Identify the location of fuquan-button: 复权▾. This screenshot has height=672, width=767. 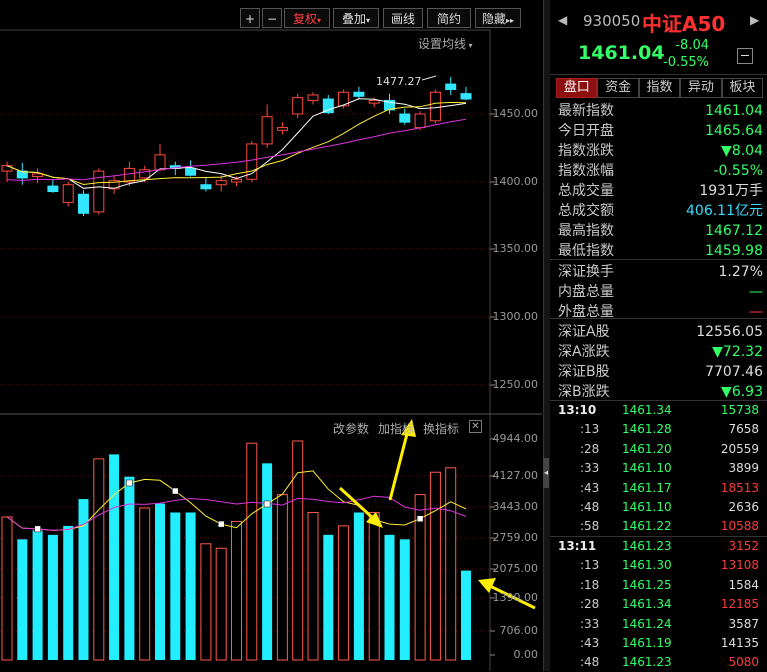
(307, 18).